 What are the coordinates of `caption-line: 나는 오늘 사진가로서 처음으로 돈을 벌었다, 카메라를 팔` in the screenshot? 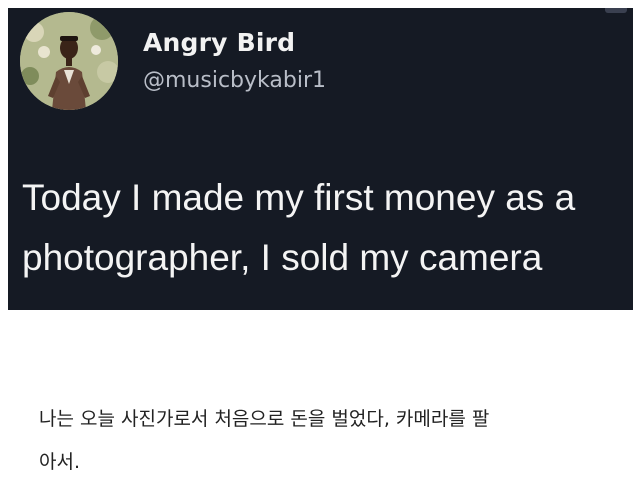 It's located at (264, 419).